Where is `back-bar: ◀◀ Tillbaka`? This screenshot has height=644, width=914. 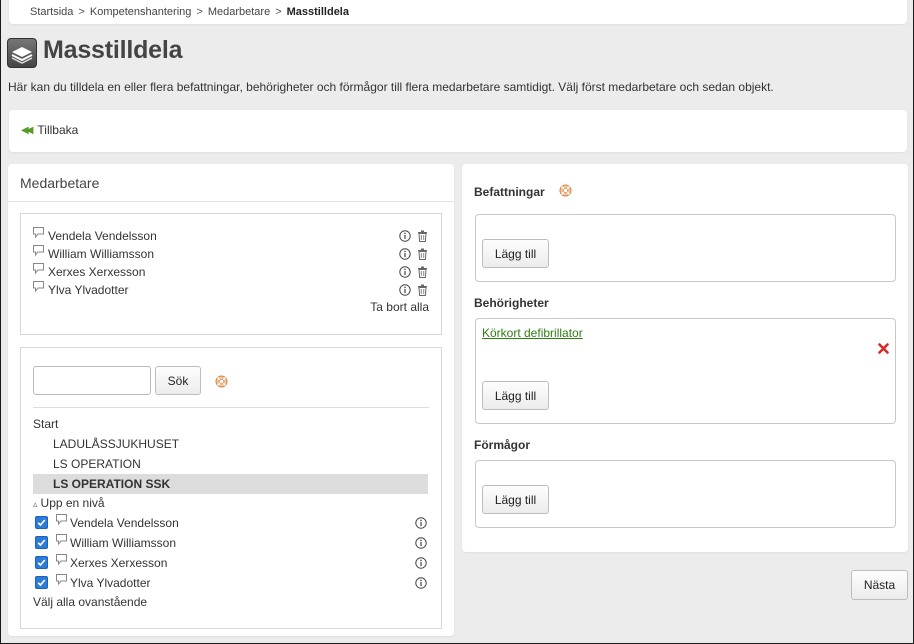 back-bar: ◀◀ Tillbaka is located at coordinates (458, 131).